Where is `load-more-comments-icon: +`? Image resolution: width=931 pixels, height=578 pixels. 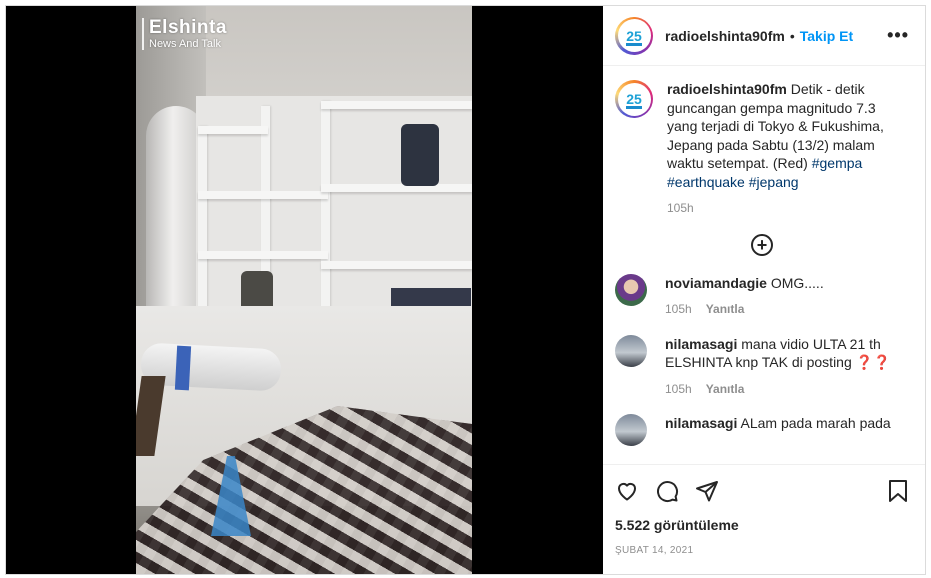
load-more-comments-icon: + is located at coordinates (762, 244).